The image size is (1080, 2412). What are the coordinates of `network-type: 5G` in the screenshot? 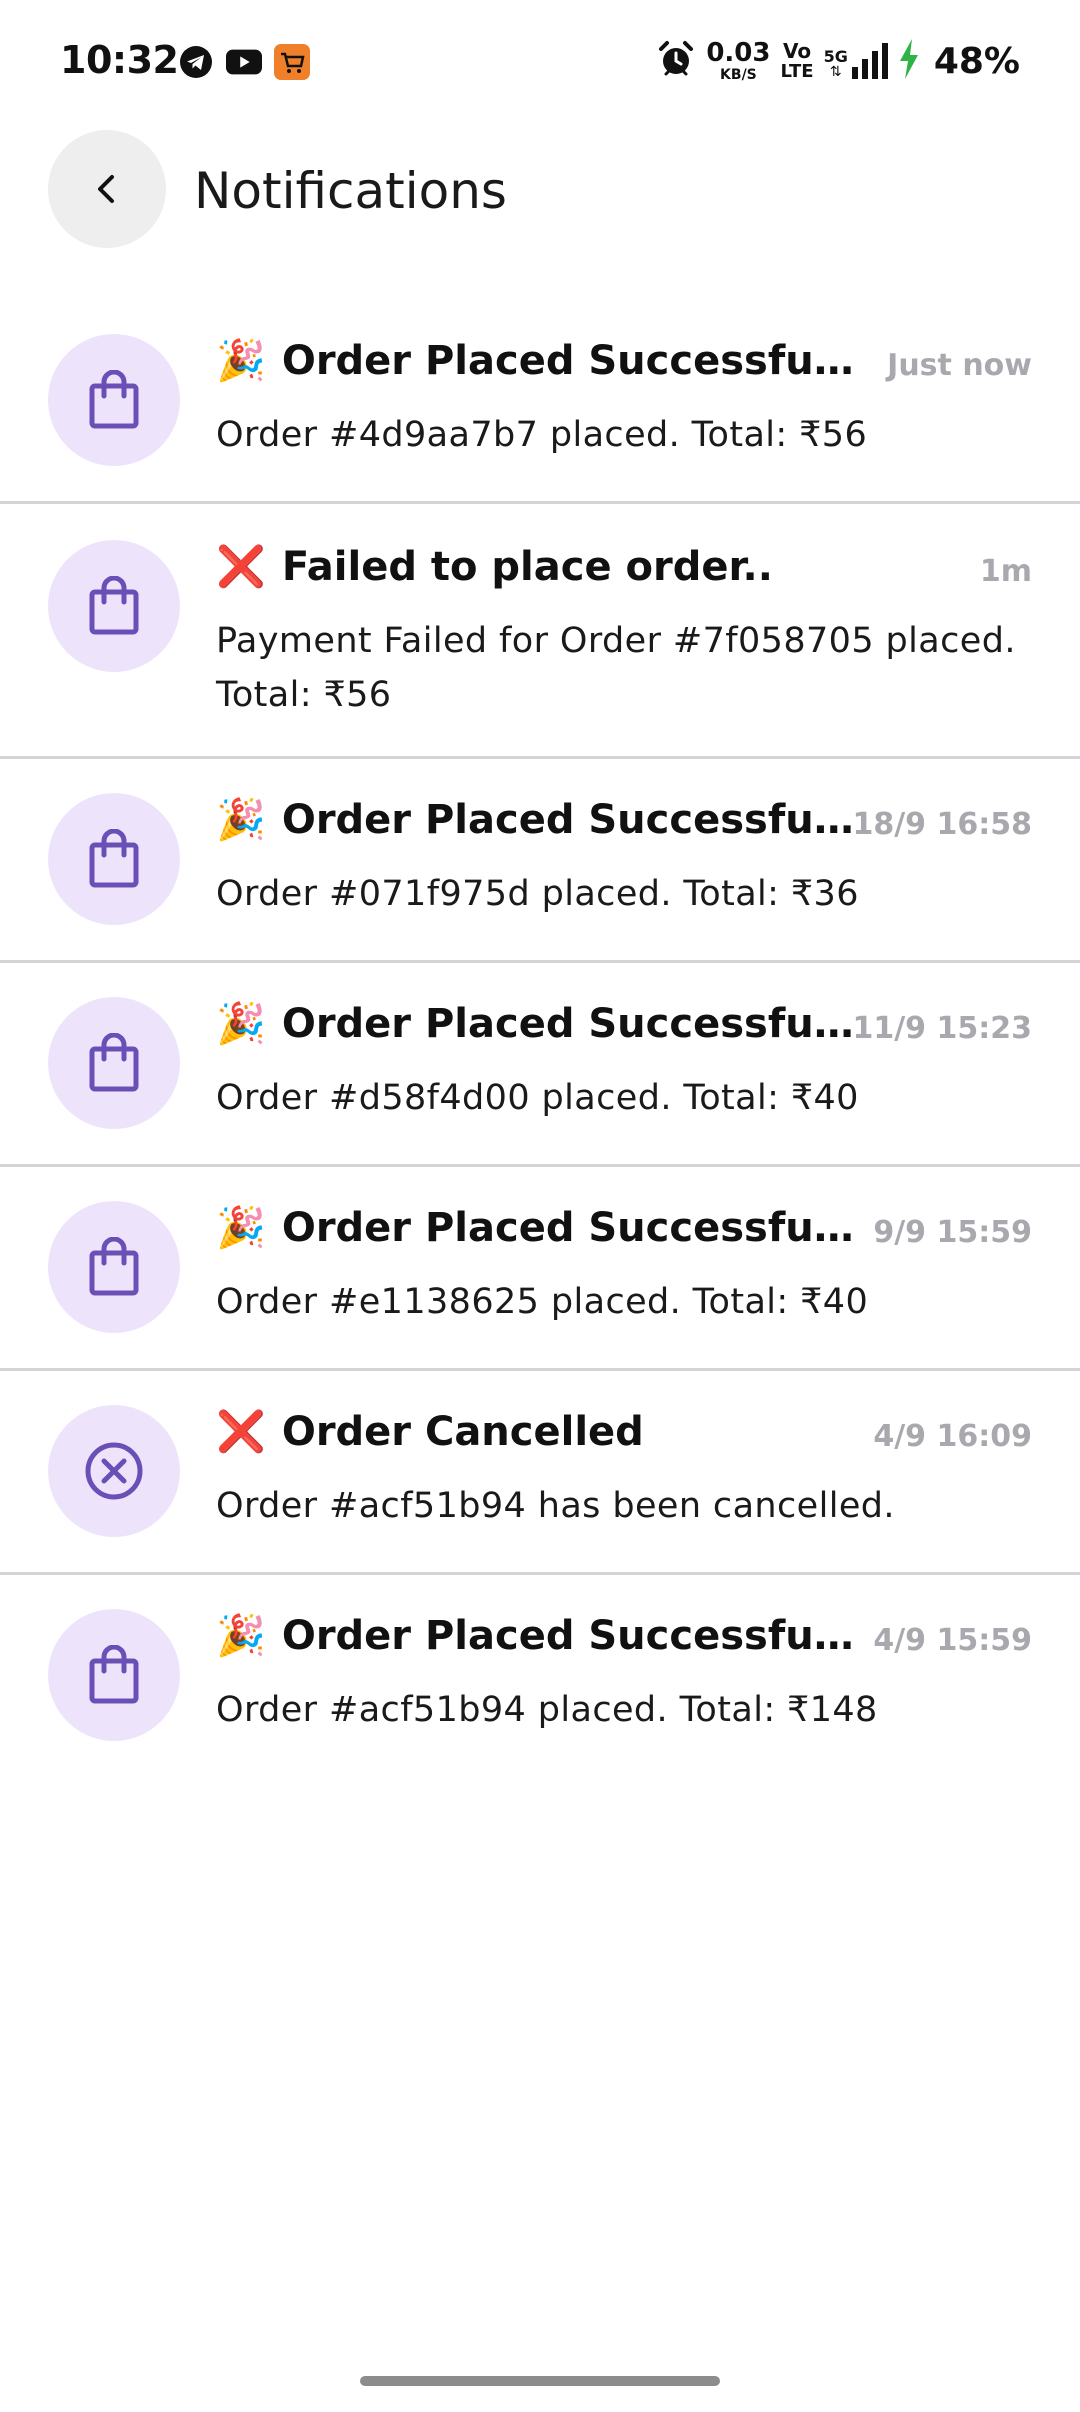 It's located at (835, 56).